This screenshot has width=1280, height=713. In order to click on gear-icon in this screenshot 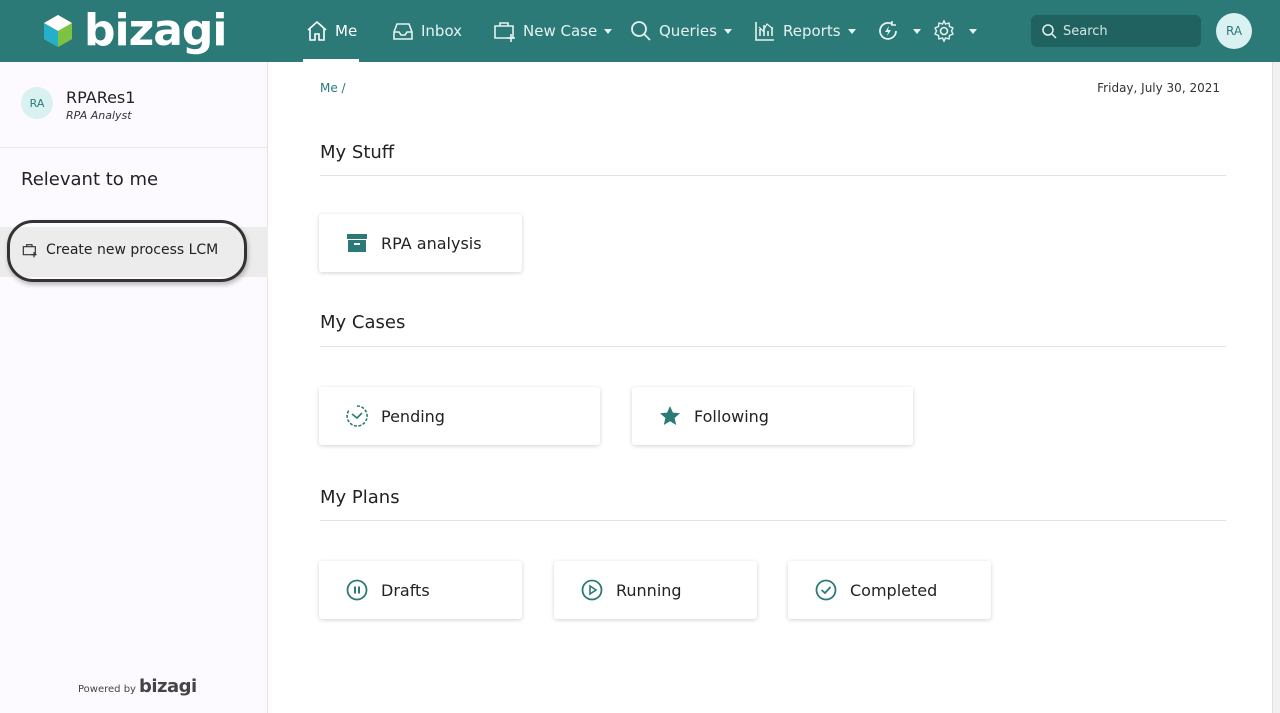, I will do `click(944, 31)`.